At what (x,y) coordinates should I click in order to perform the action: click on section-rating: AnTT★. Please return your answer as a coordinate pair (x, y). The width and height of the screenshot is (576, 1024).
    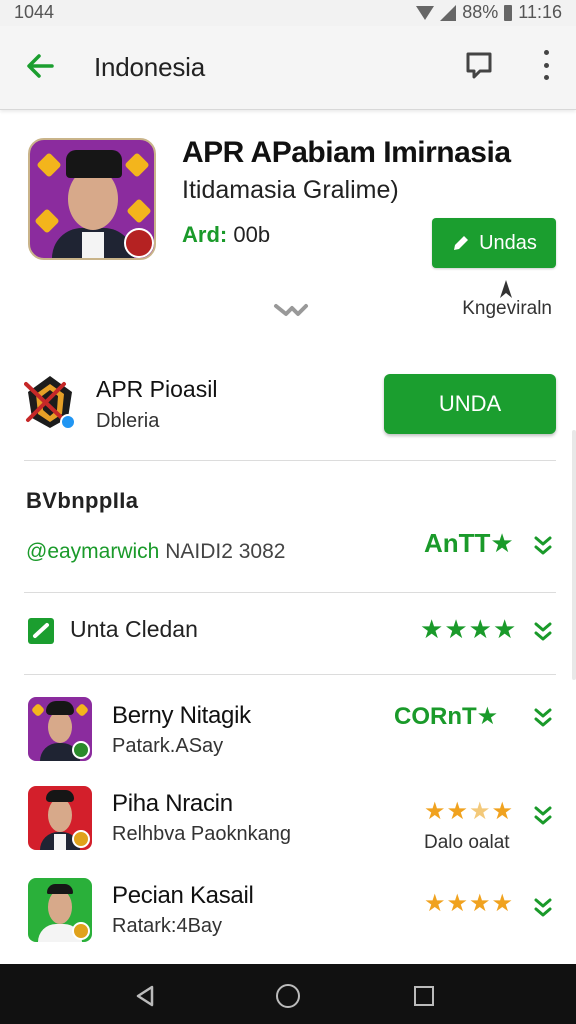
    Looking at the image, I should click on (469, 543).